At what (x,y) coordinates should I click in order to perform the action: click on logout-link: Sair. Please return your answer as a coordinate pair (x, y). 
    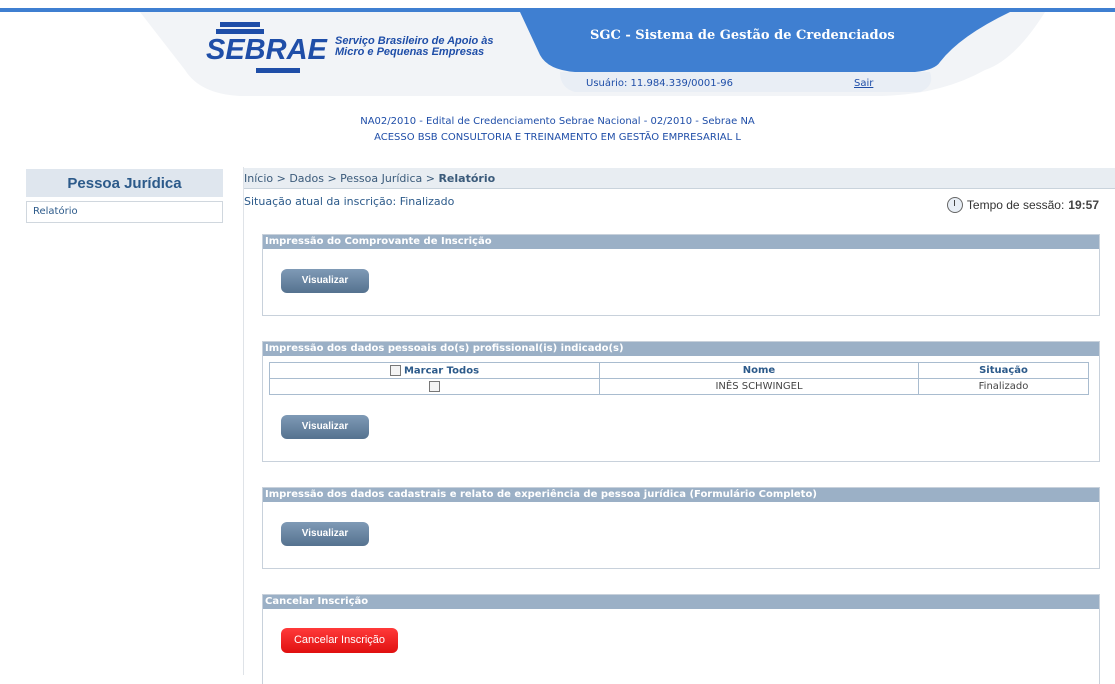
    Looking at the image, I should click on (863, 83).